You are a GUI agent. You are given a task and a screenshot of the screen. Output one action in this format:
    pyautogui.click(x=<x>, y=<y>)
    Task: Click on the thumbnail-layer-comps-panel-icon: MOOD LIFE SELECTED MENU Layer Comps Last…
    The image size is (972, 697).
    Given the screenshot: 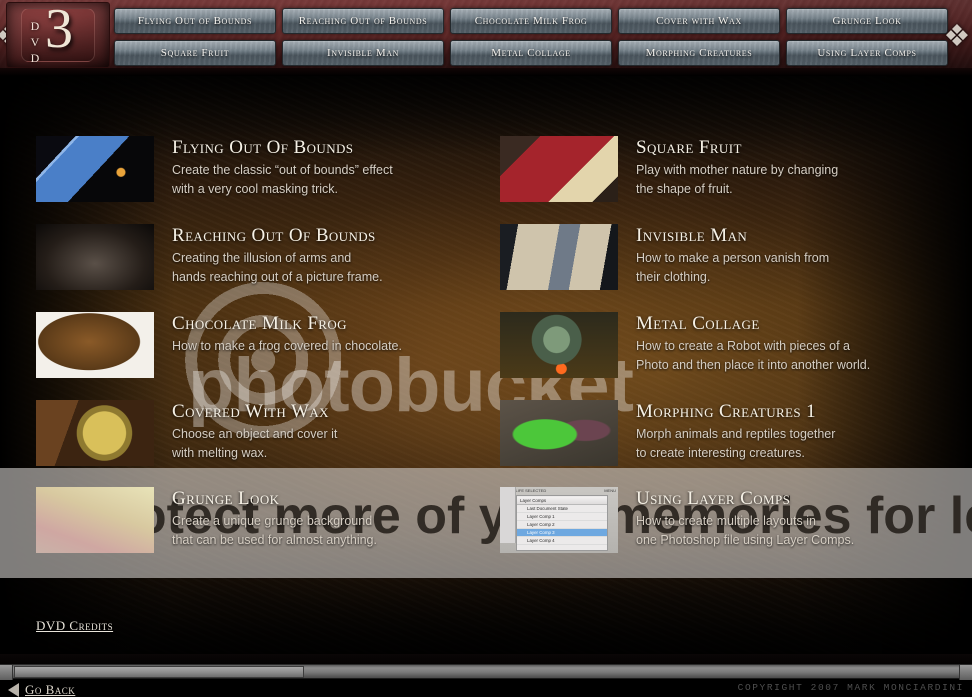 What is the action you would take?
    pyautogui.click(x=559, y=520)
    